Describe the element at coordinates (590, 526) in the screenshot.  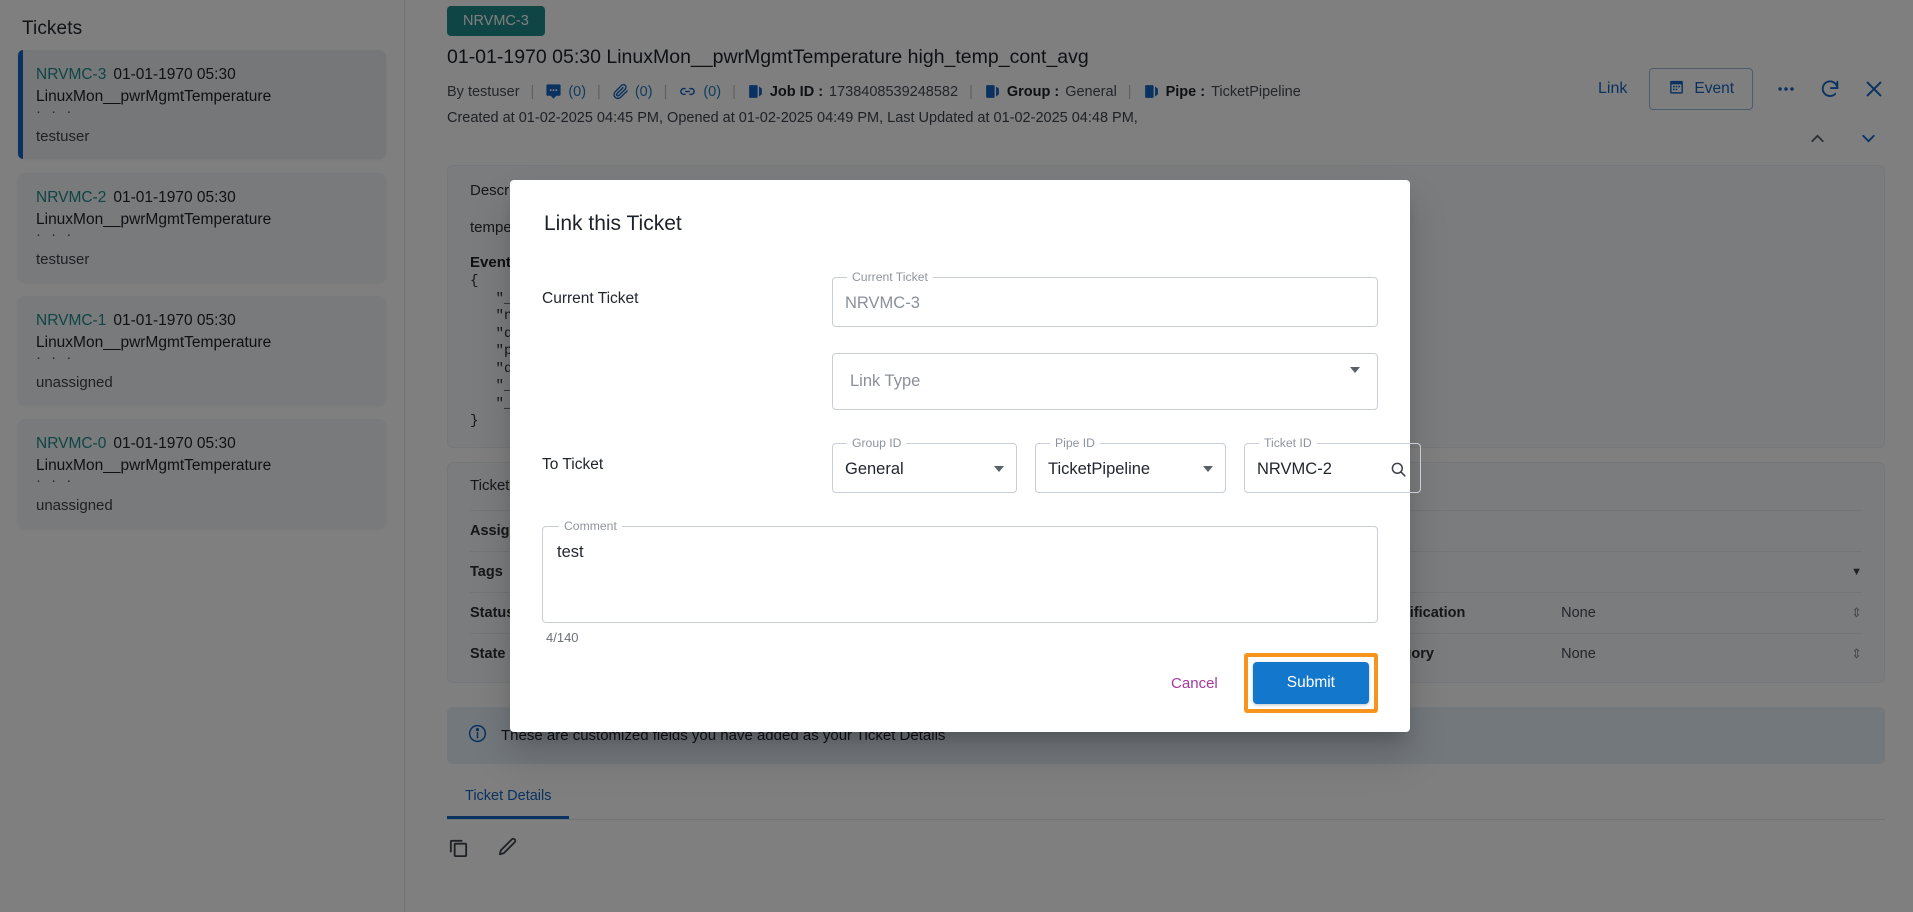
I see `comment-legend: Comment` at that location.